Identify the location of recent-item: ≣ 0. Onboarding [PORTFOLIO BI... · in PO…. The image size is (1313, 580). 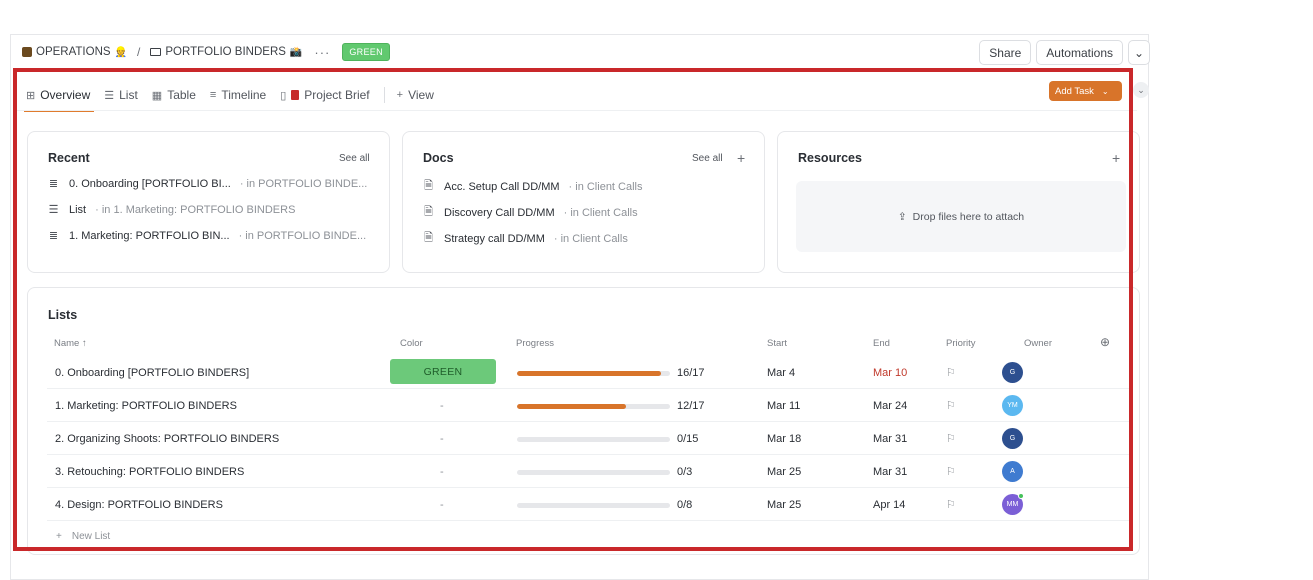
(207, 184).